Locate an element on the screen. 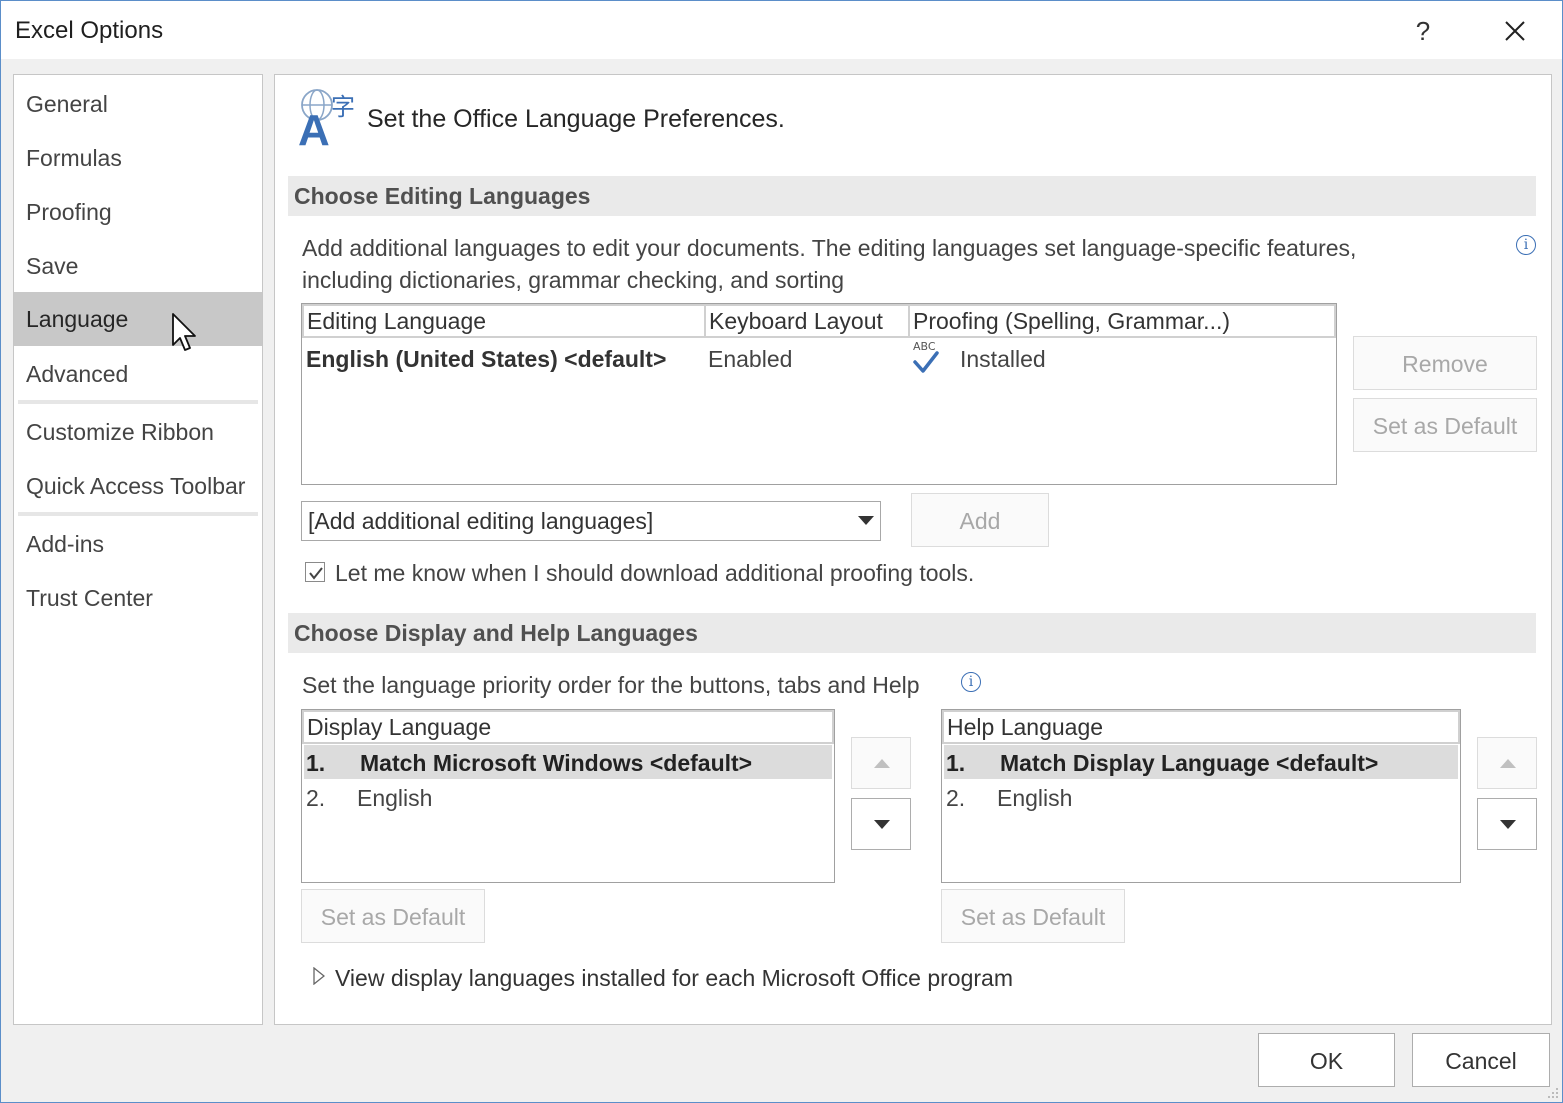 This screenshot has height=1103, width=1563. combo-value: [Add additional editing languages] is located at coordinates (481, 521).